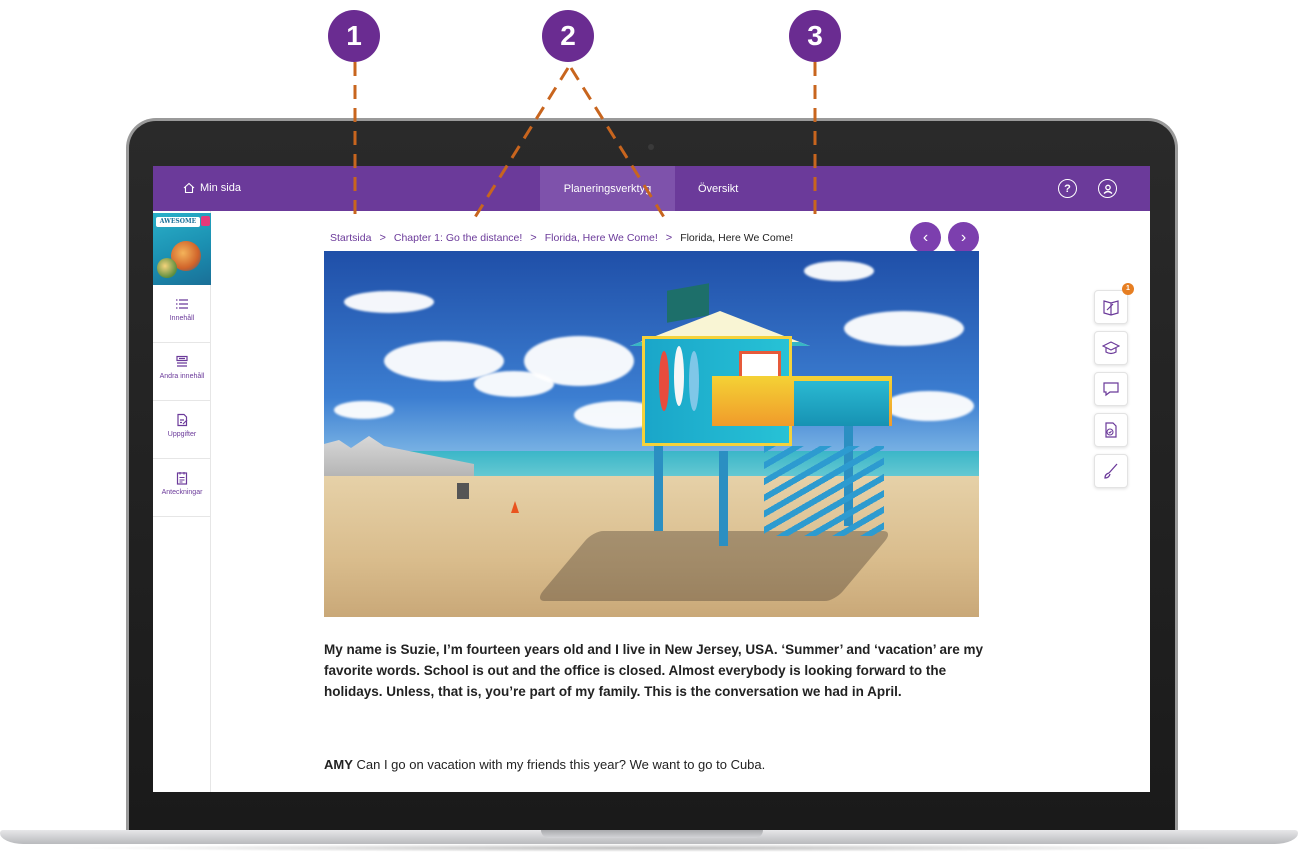 The height and width of the screenshot is (856, 1298). What do you see at coordinates (182, 420) in the screenshot?
I see `task-edit-icon` at bounding box center [182, 420].